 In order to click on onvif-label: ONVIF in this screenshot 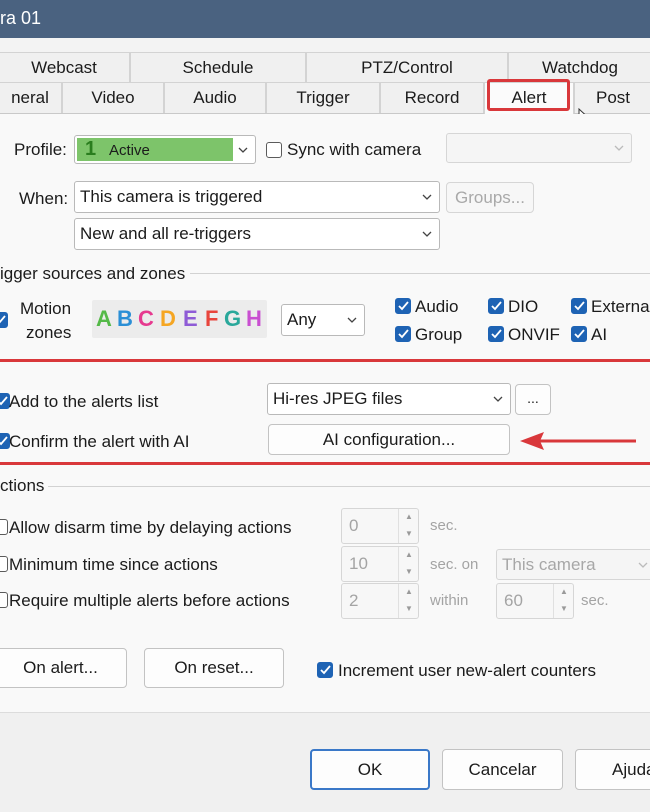, I will do `click(534, 334)`.